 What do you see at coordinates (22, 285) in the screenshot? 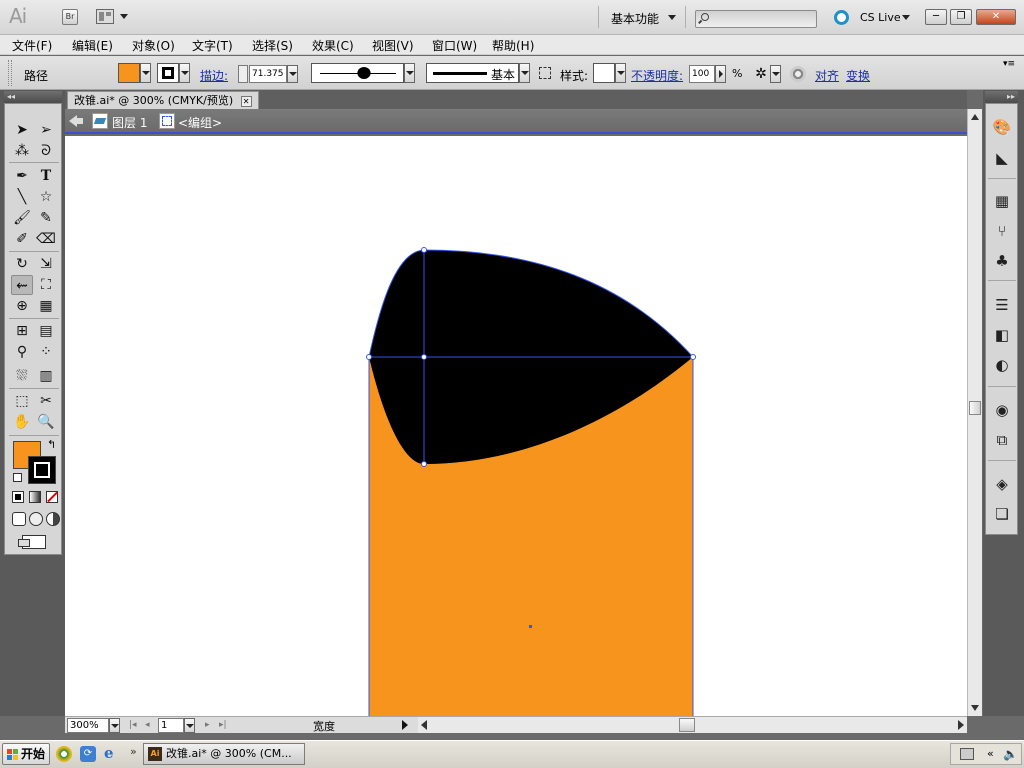
I see `width-tool-icon: ⇜` at bounding box center [22, 285].